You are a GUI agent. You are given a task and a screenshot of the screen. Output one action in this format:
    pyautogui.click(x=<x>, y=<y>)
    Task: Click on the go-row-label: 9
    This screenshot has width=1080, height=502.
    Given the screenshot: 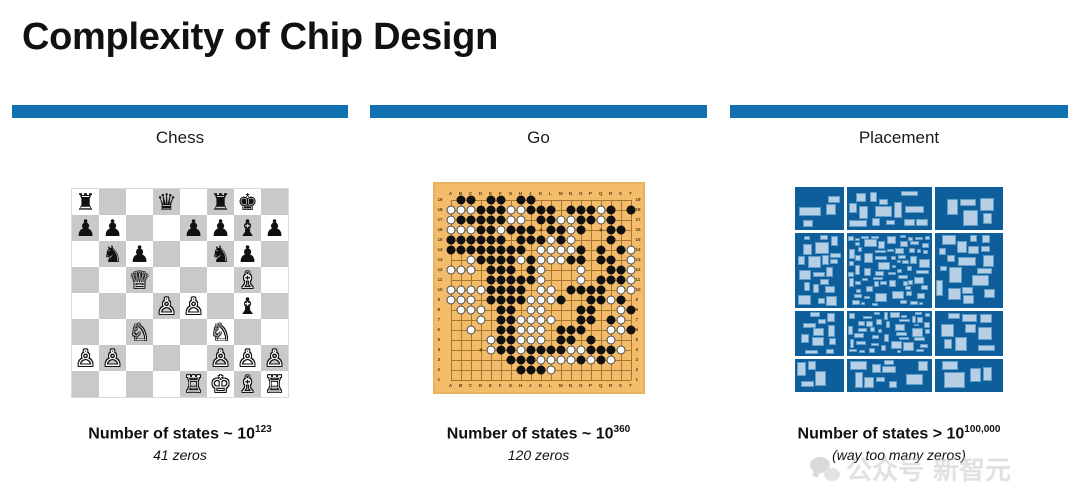 What is the action you would take?
    pyautogui.click(x=637, y=299)
    